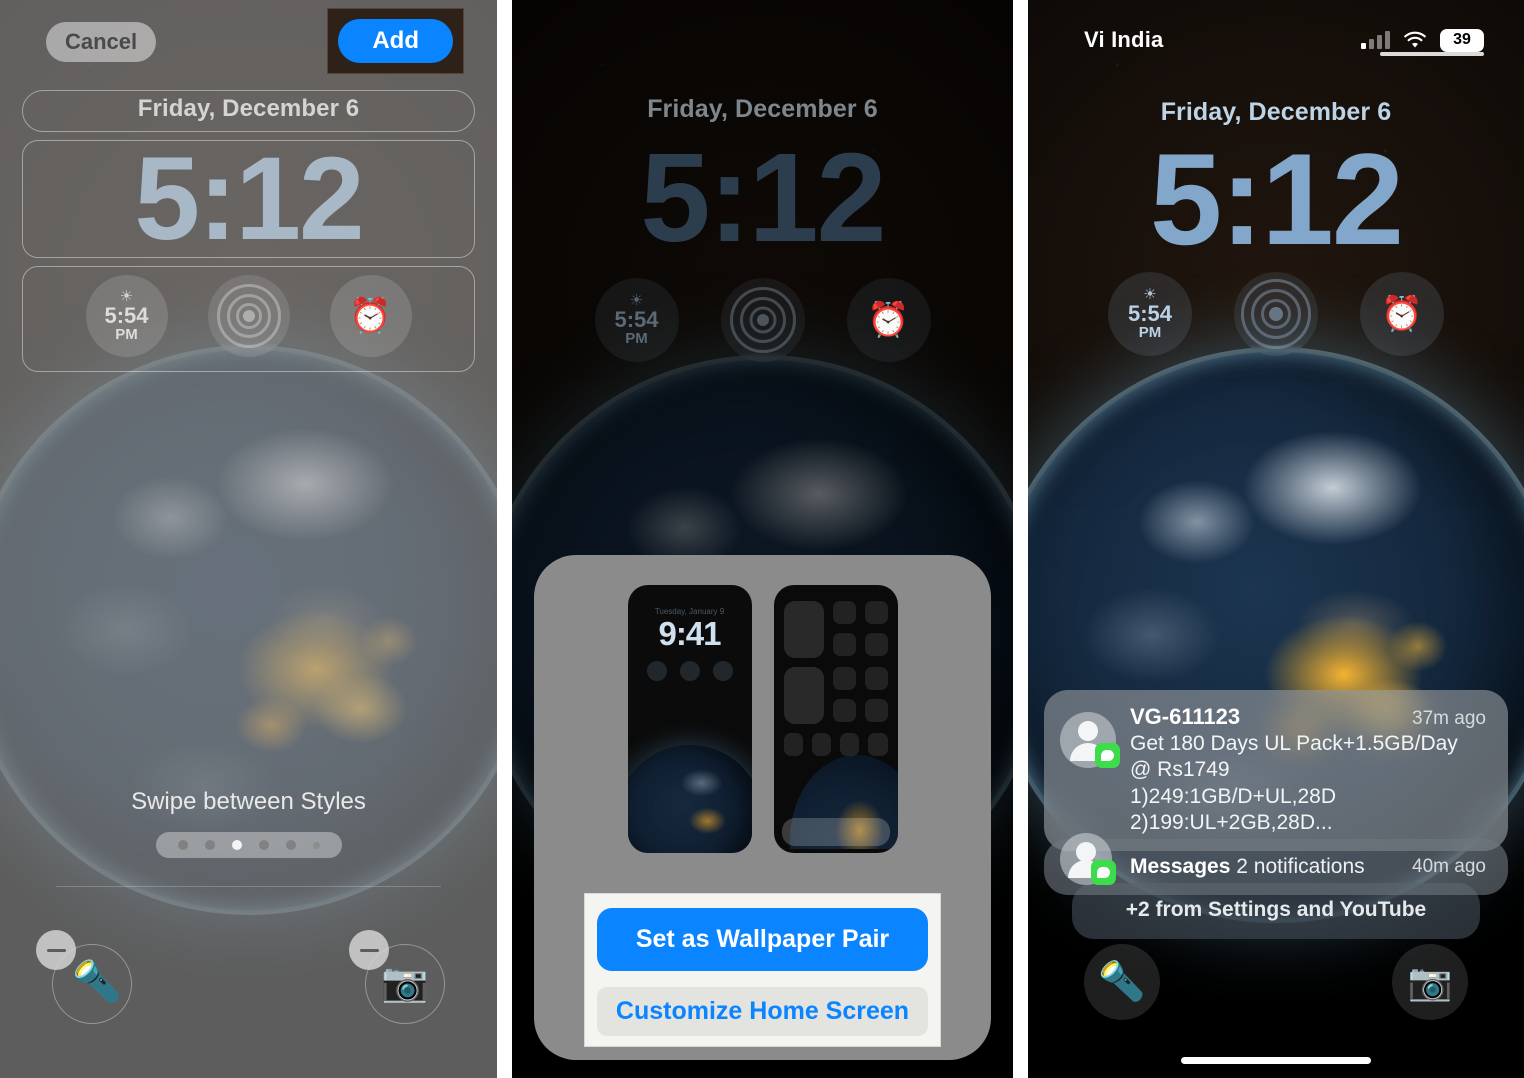 The width and height of the screenshot is (1524, 1078). I want to click on pager-dot-active, so click(236, 845).